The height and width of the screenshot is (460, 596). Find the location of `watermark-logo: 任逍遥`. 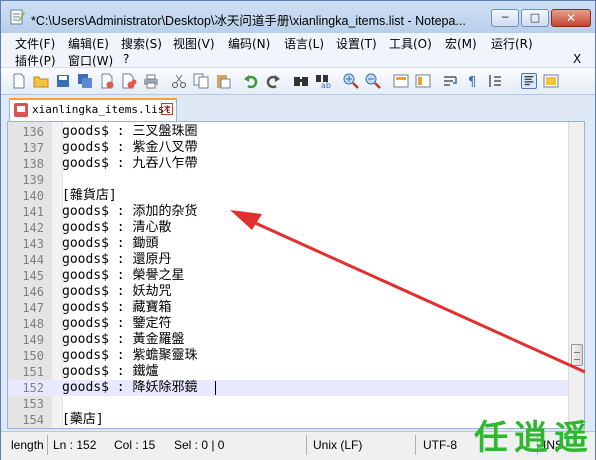

watermark-logo: 任逍遥 is located at coordinates (534, 438).